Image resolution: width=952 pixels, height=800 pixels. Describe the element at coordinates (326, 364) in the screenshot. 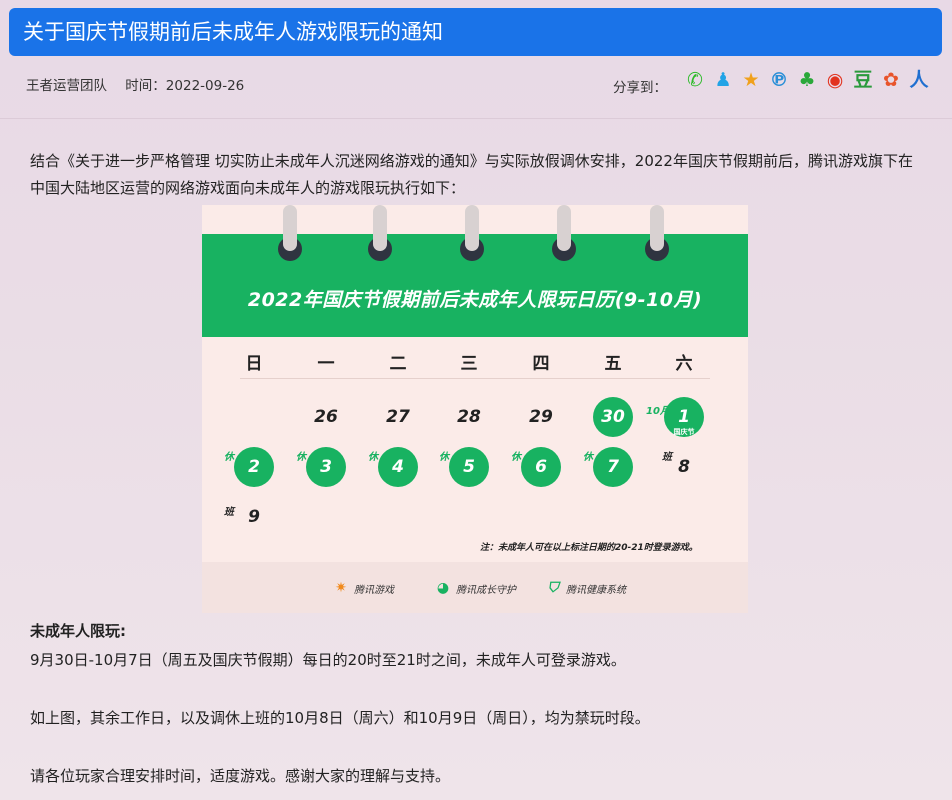

I see `weekday-label: 一` at that location.